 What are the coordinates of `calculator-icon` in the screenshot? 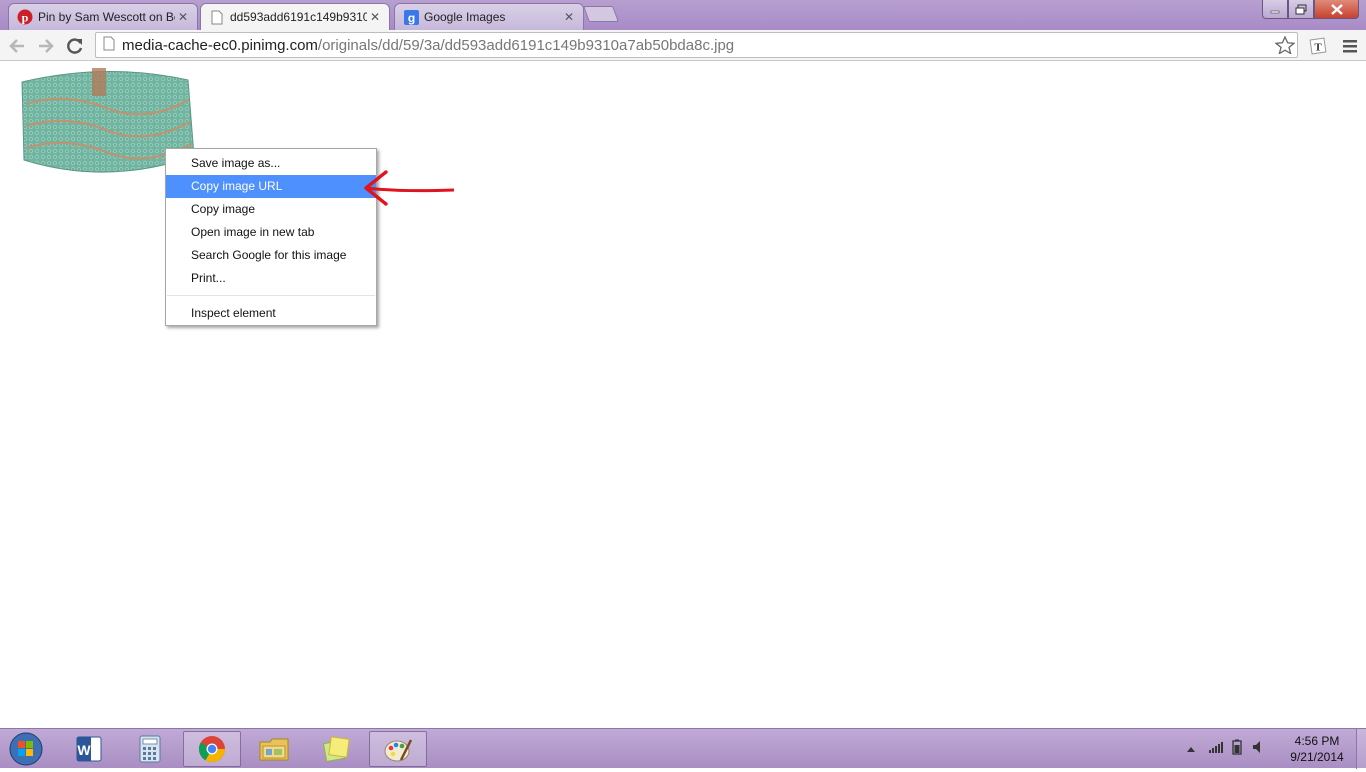 It's located at (150, 749).